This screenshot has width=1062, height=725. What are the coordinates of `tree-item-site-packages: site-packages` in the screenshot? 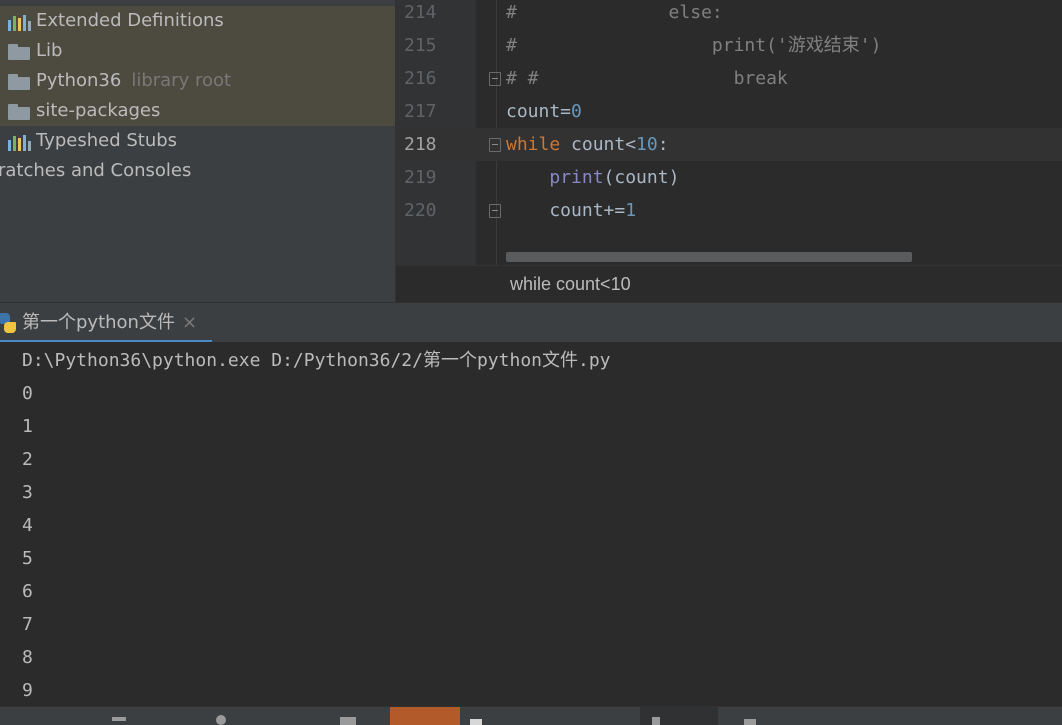 It's located at (198, 111).